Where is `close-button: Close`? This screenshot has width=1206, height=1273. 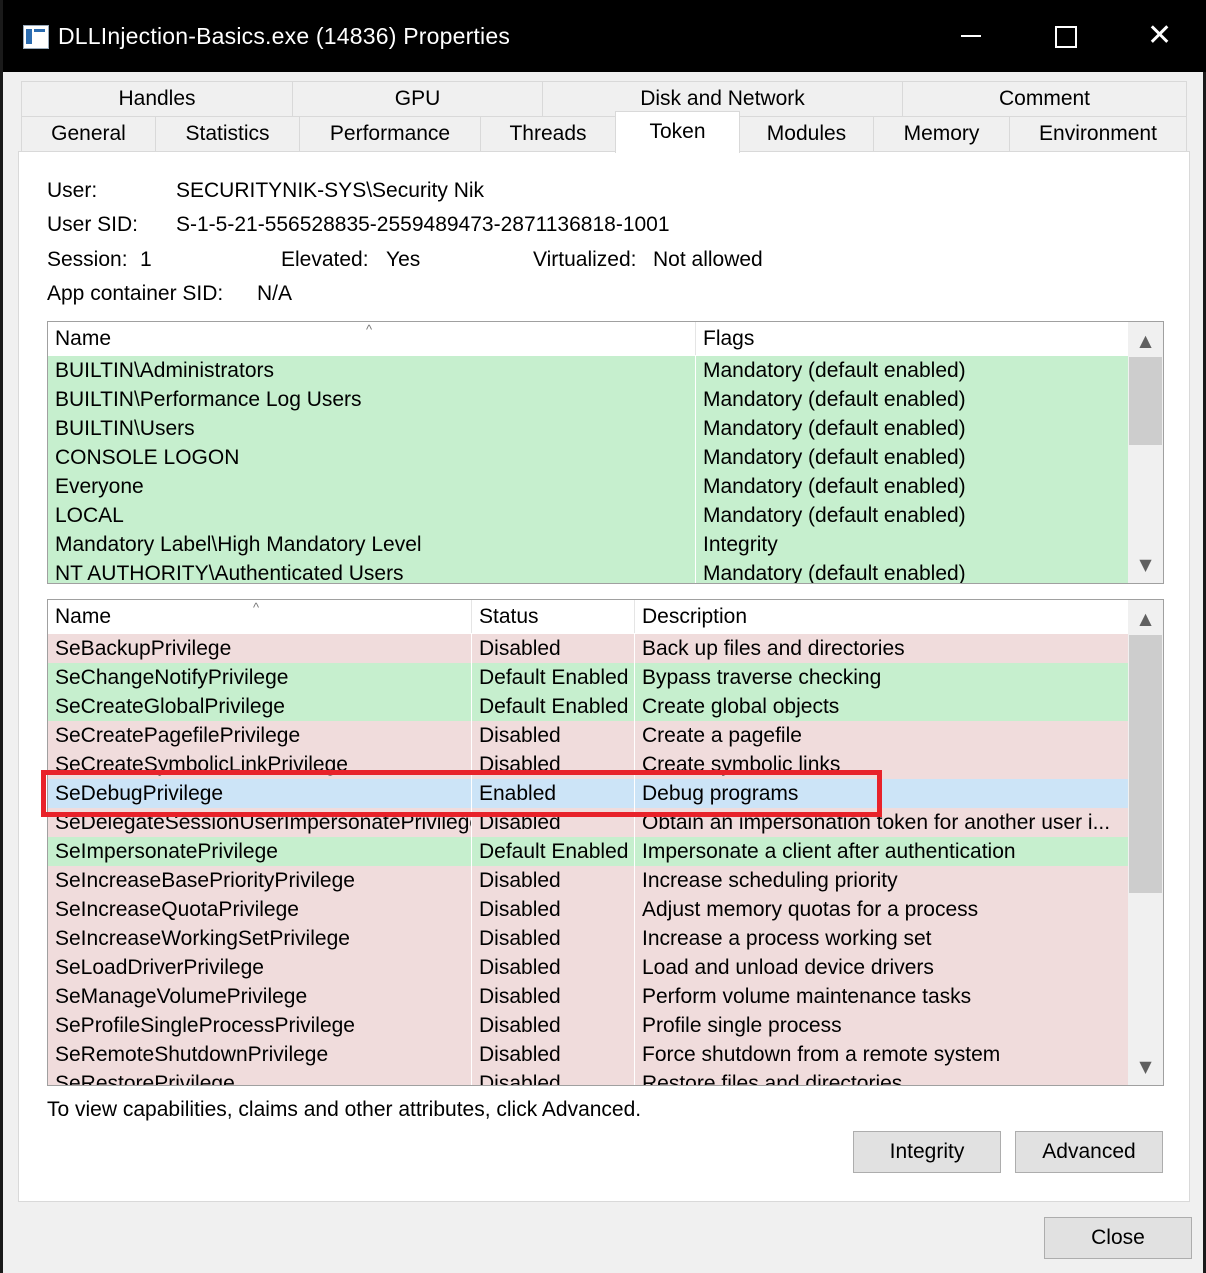
close-button: Close is located at coordinates (1118, 1238).